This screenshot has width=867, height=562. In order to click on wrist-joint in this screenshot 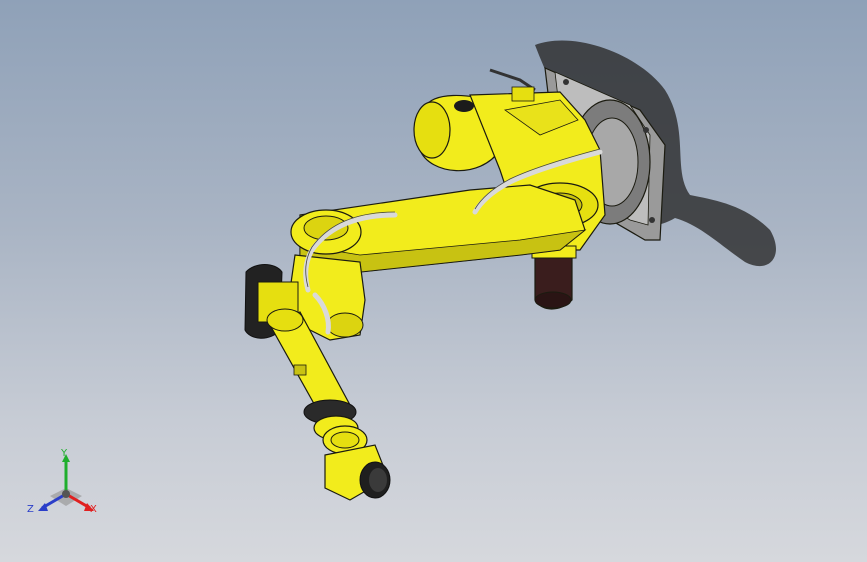, I will do `click(335, 427)`.